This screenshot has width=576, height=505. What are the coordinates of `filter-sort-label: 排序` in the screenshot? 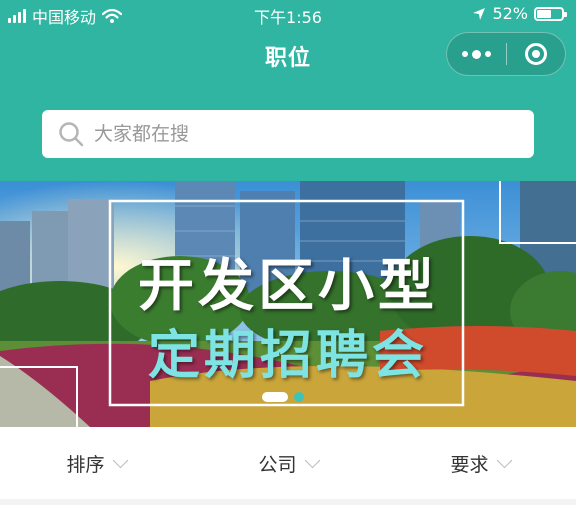 It's located at (85, 464).